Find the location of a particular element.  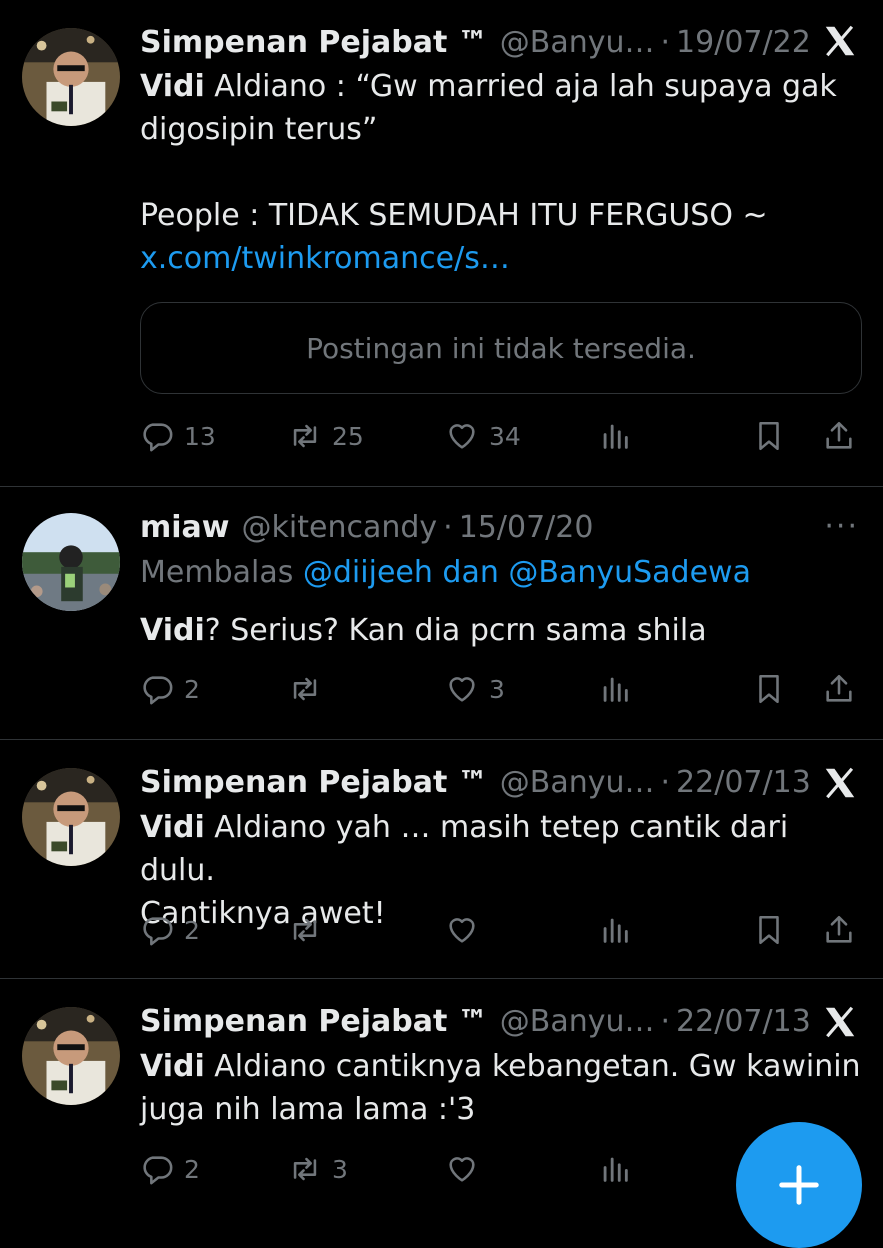

replying-to: Membalas @diijeeh dan @BanyuSadewa is located at coordinates (445, 572).